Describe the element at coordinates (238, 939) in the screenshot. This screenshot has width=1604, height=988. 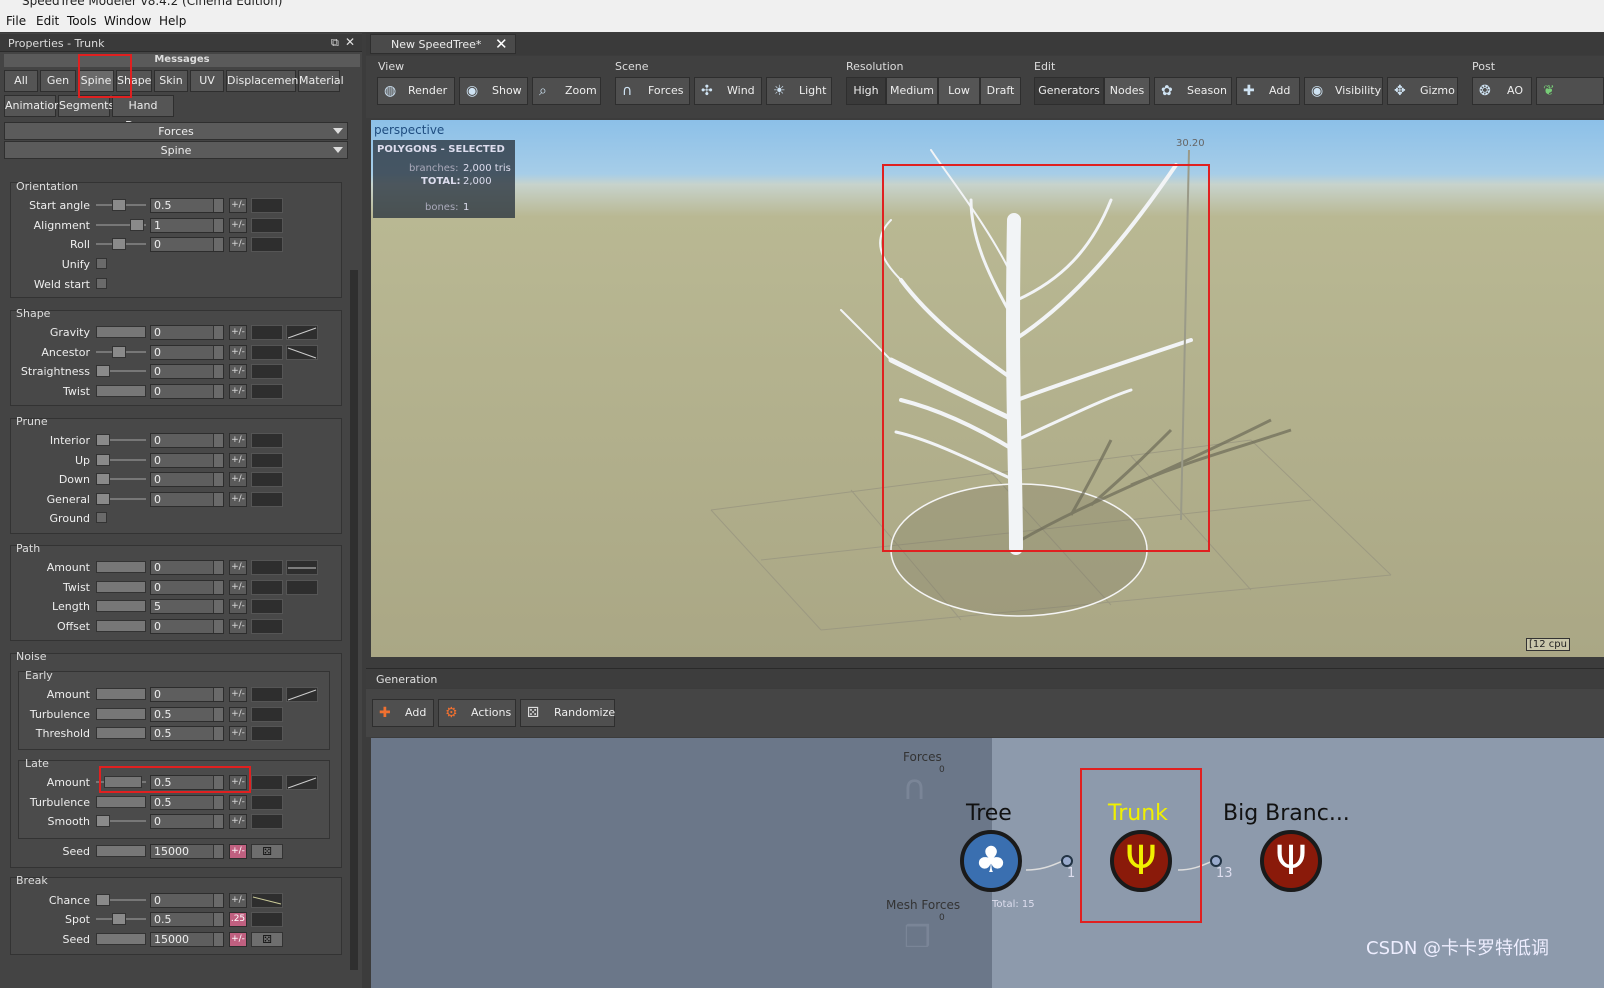
I see `pm-break-seed: +/-` at that location.